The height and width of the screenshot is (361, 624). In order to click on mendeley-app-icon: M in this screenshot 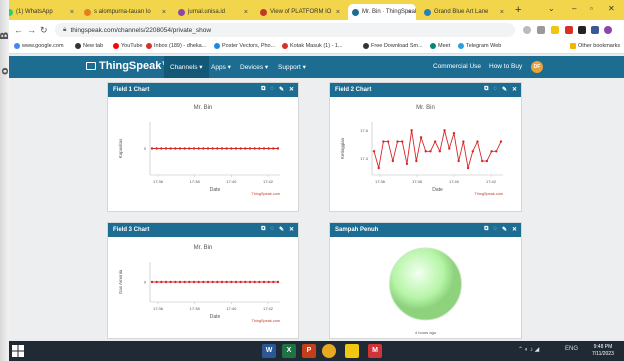, I will do `click(375, 351)`.